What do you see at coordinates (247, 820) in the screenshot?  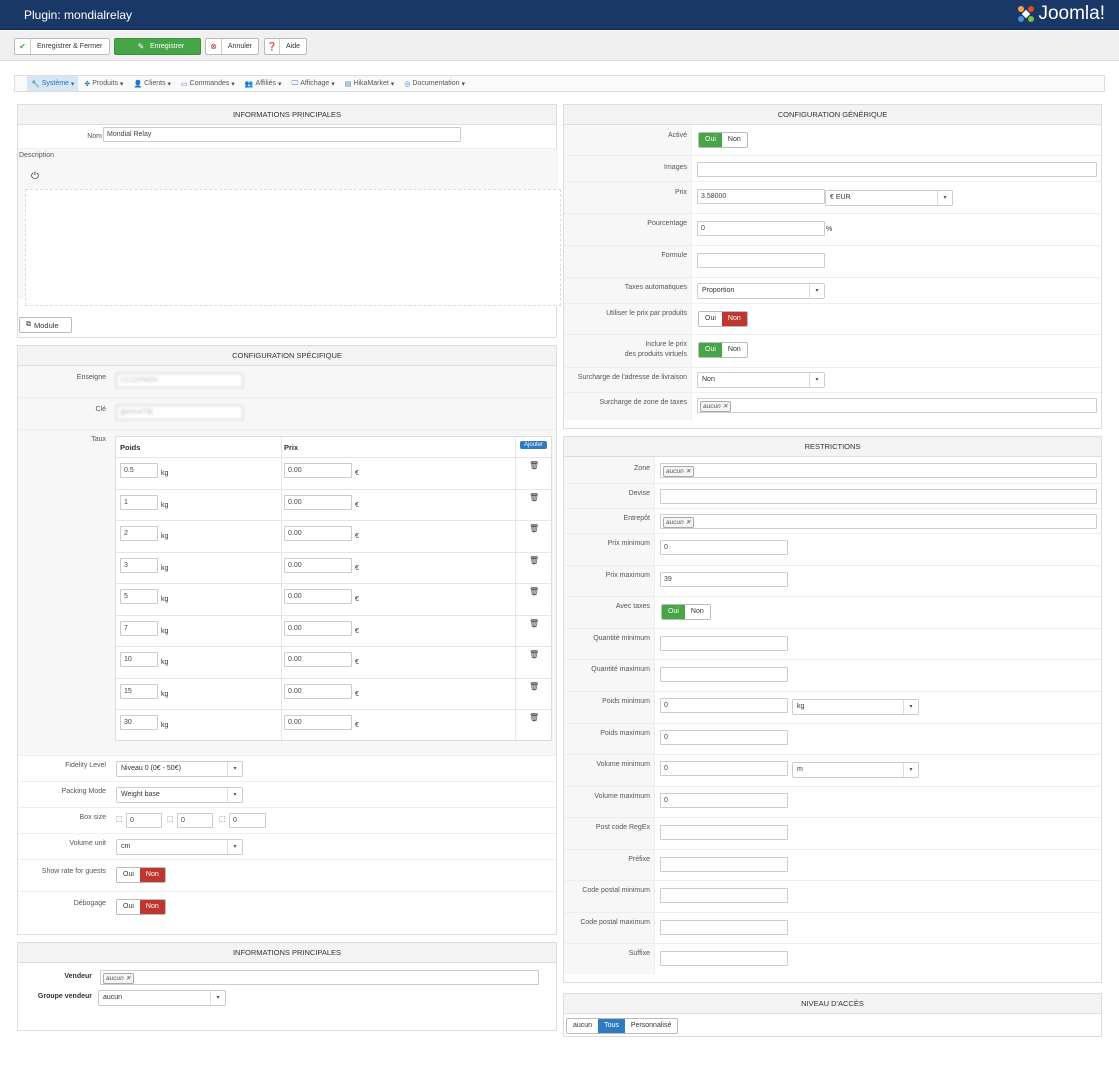 I see `box-height-input: 0` at bounding box center [247, 820].